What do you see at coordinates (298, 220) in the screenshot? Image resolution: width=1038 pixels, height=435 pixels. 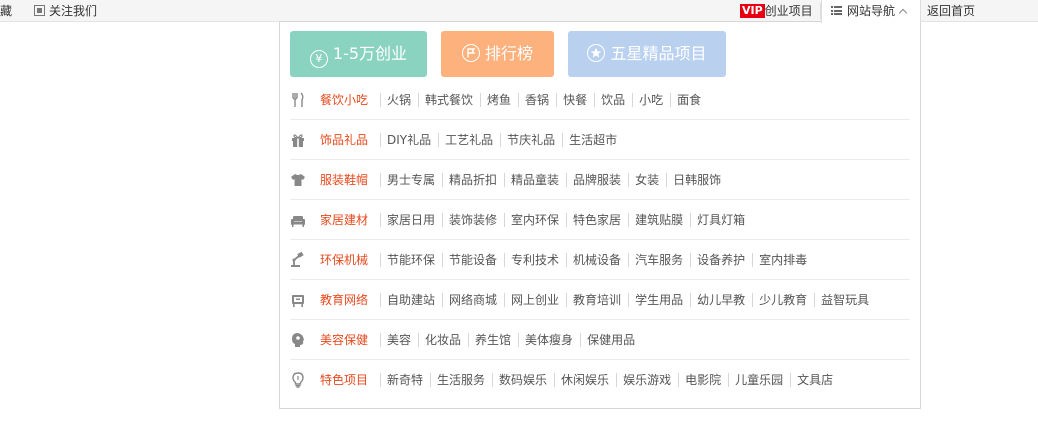 I see `sofa-icon` at bounding box center [298, 220].